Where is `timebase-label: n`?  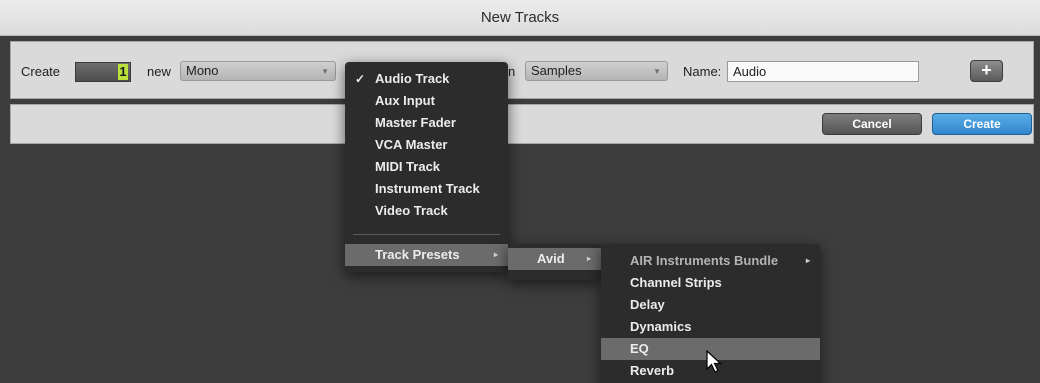 timebase-label: n is located at coordinates (512, 71).